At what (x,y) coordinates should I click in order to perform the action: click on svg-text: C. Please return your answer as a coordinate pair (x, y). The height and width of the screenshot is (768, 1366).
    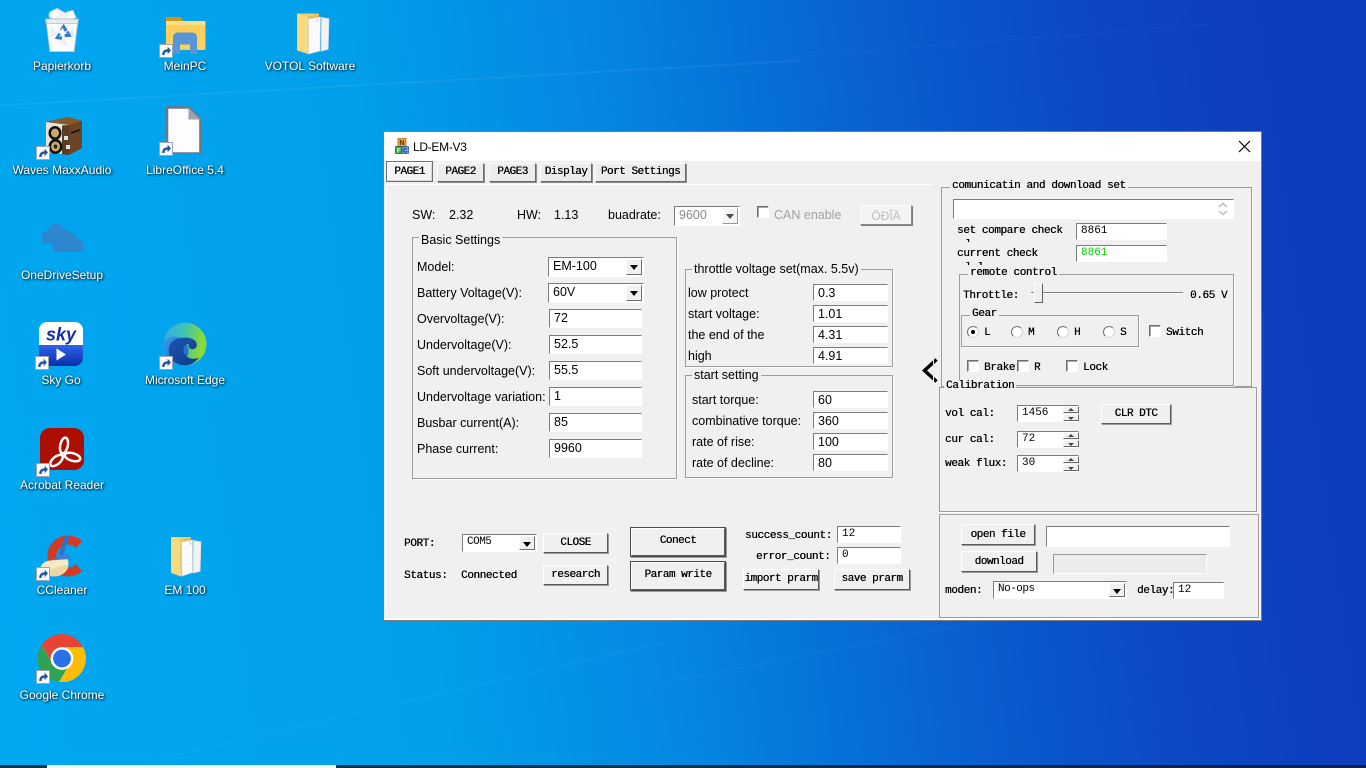
    Looking at the image, I should click on (405, 152).